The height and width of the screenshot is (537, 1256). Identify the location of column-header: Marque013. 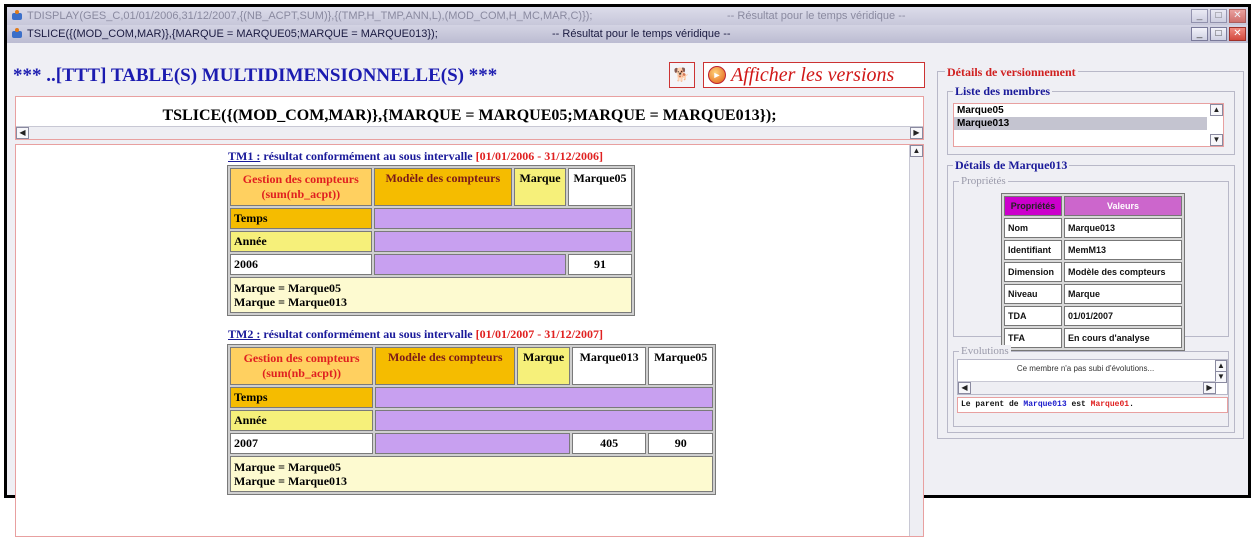
(609, 366).